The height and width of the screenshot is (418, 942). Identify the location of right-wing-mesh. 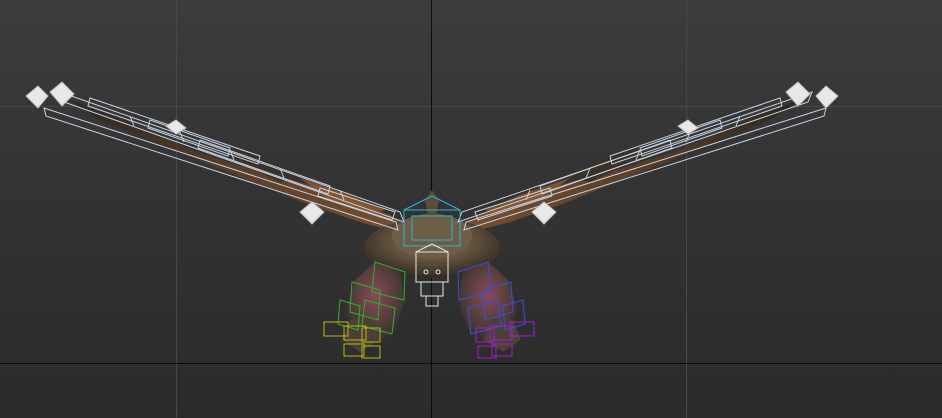
(631, 166).